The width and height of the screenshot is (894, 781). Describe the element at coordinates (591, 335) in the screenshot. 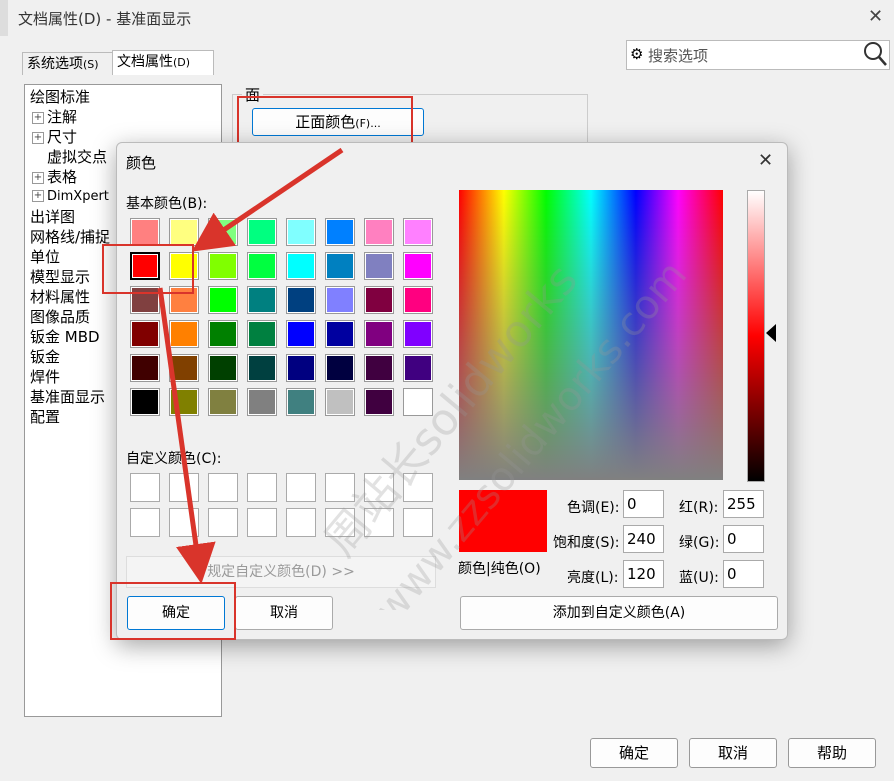

I see `color-spectrum` at that location.